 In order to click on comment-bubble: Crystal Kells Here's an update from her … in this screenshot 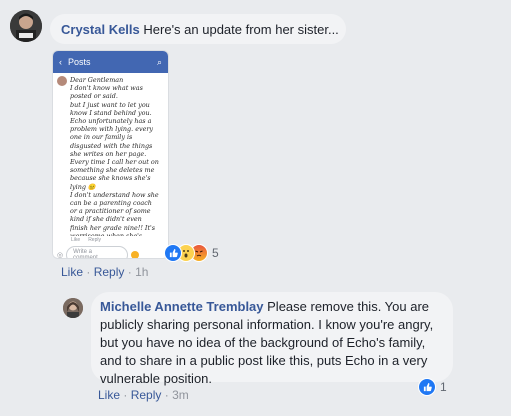, I will do `click(198, 29)`.